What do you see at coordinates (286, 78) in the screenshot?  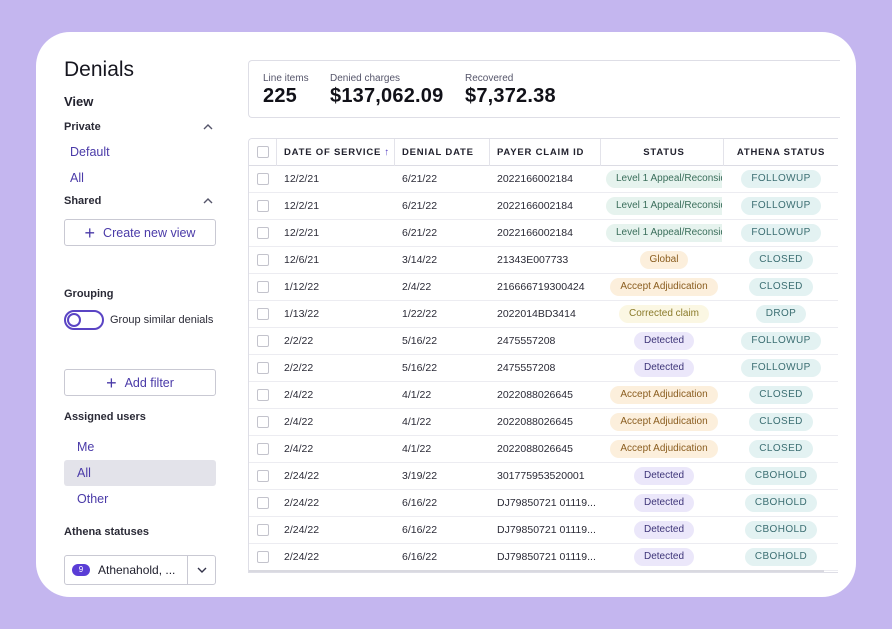 I see `stat-label: Line items` at bounding box center [286, 78].